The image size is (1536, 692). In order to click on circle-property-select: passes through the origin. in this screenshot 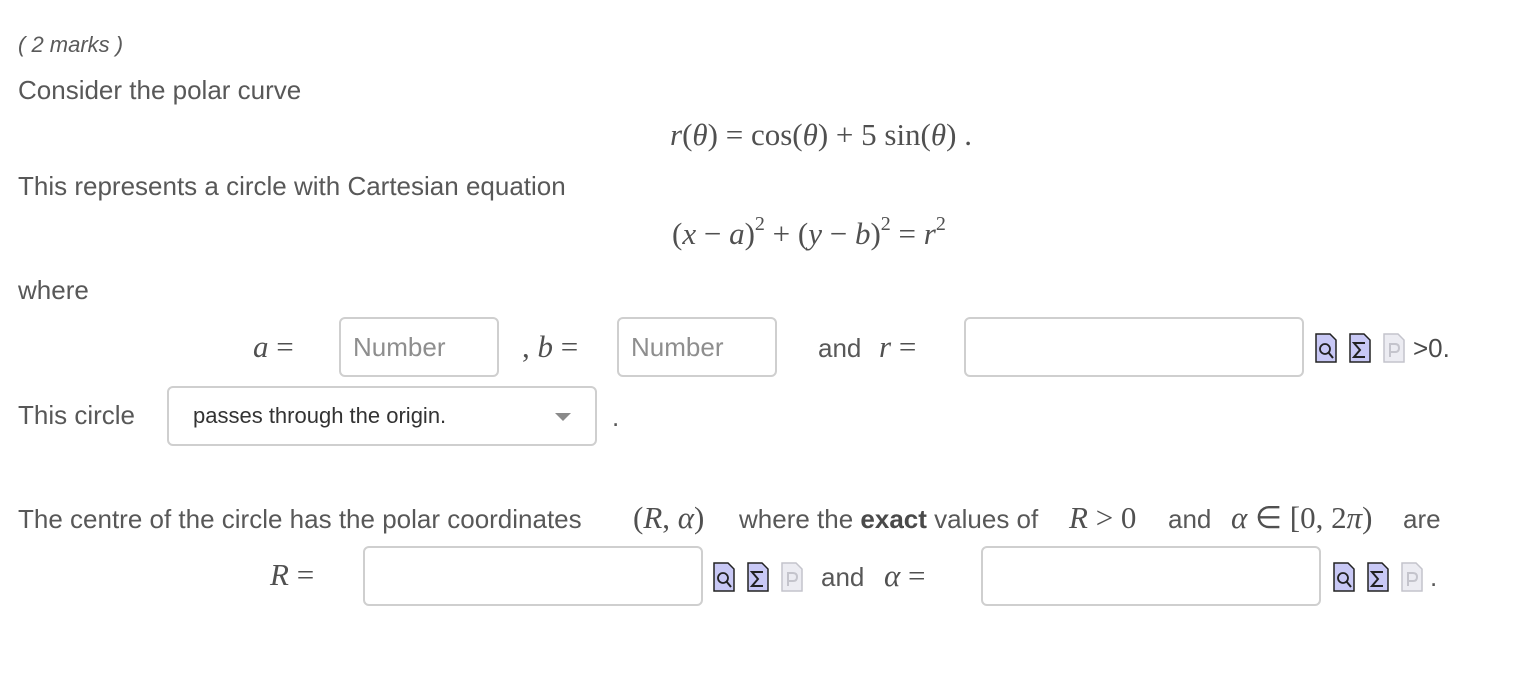, I will do `click(382, 416)`.